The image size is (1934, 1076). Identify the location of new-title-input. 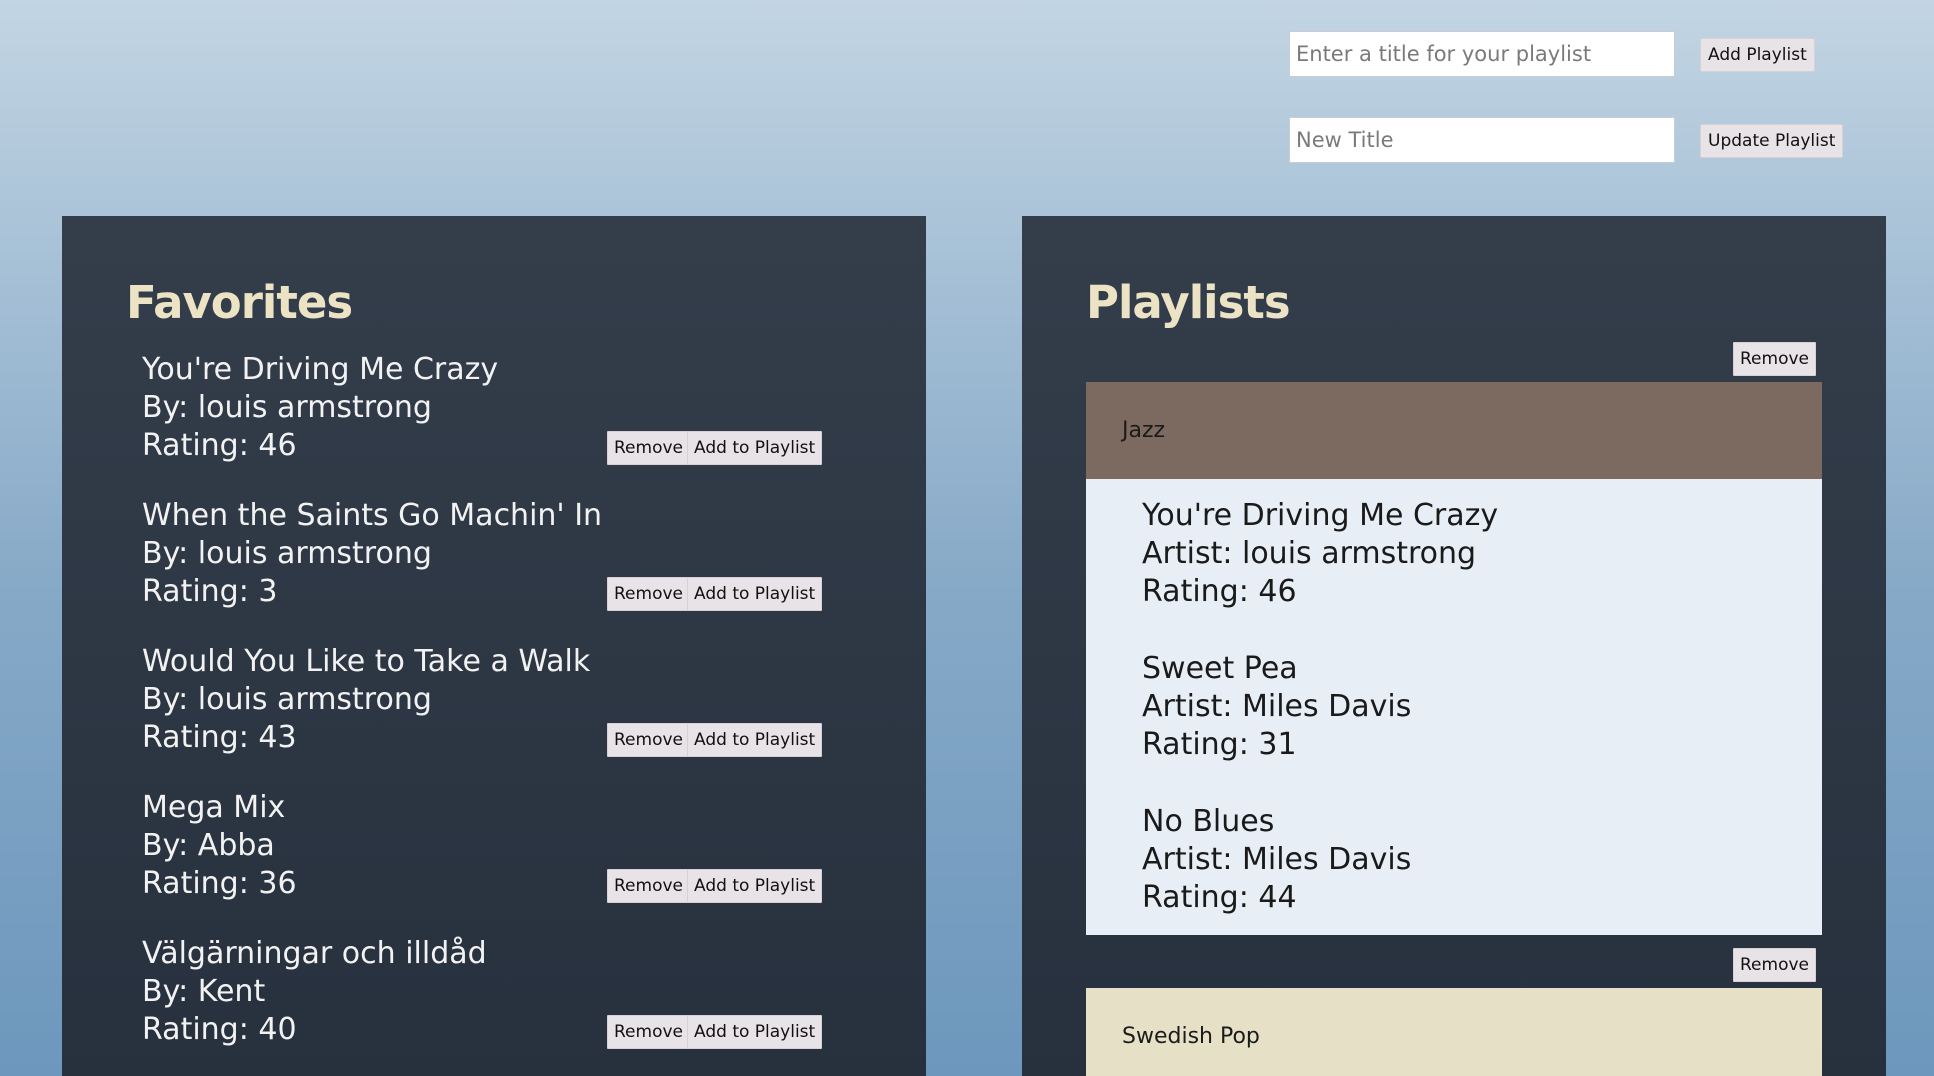
(1482, 140).